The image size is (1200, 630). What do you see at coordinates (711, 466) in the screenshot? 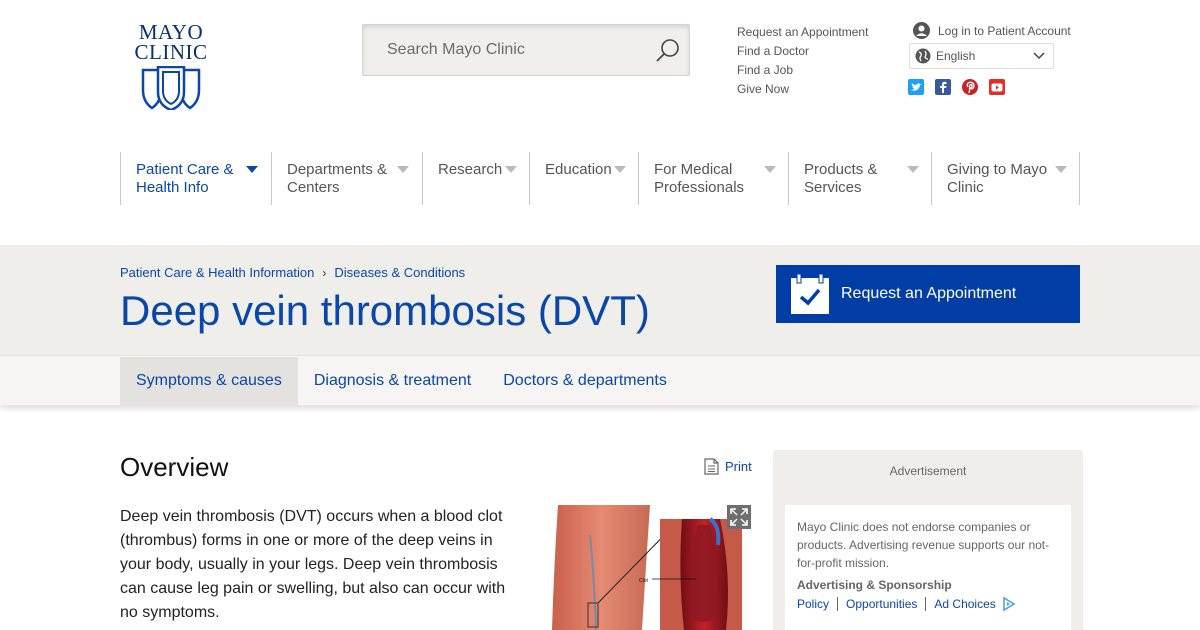
I see `document-icon` at bounding box center [711, 466].